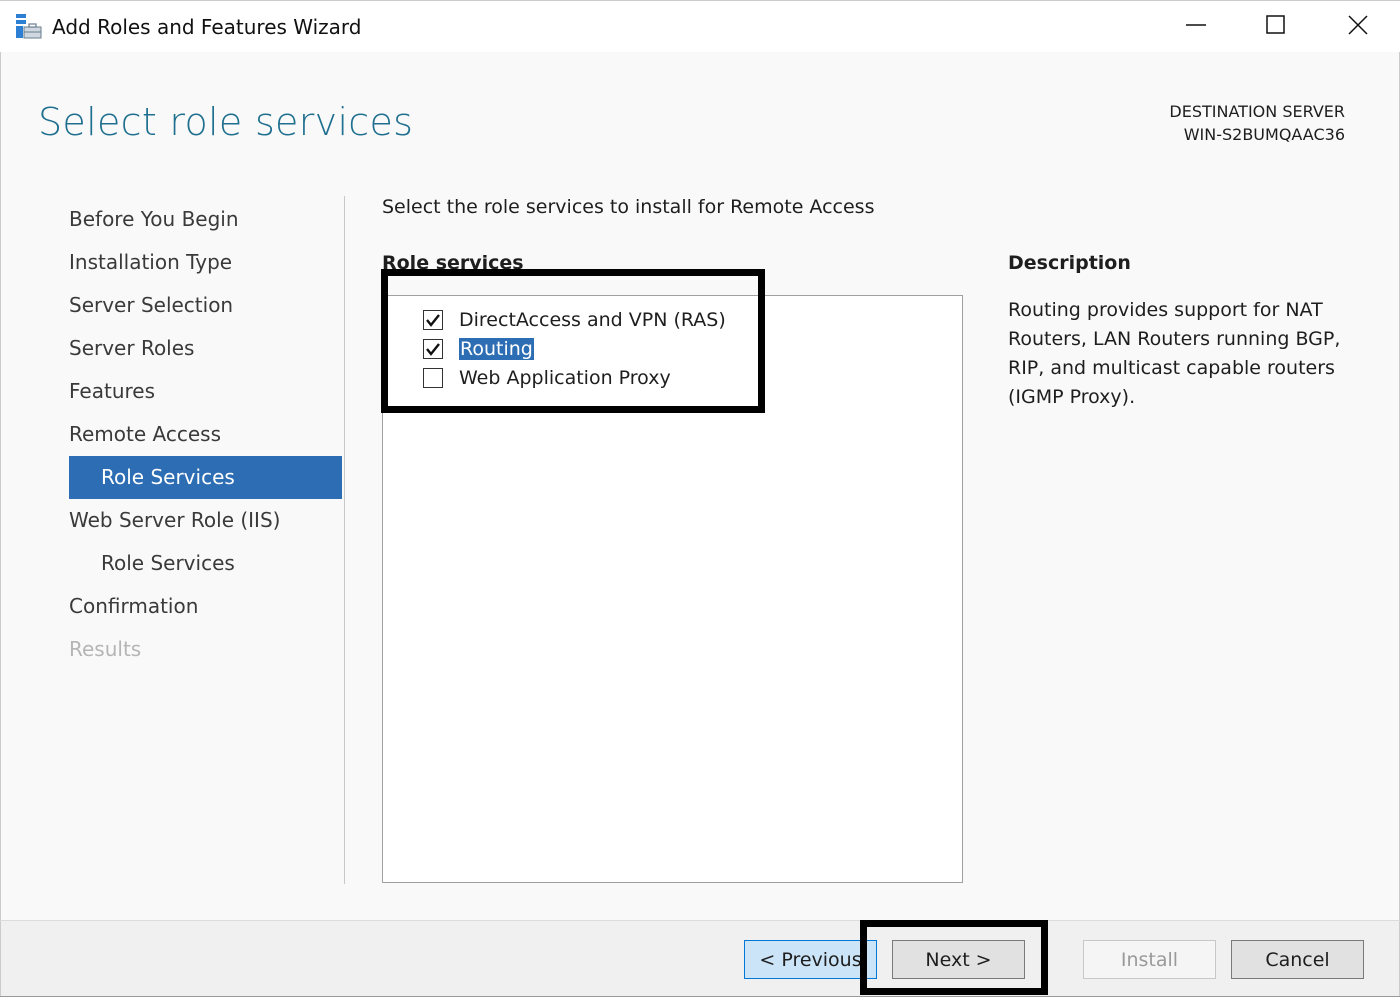  Describe the element at coordinates (205, 563) in the screenshot. I see `nav-step-web-server-role-services: Role Services` at that location.